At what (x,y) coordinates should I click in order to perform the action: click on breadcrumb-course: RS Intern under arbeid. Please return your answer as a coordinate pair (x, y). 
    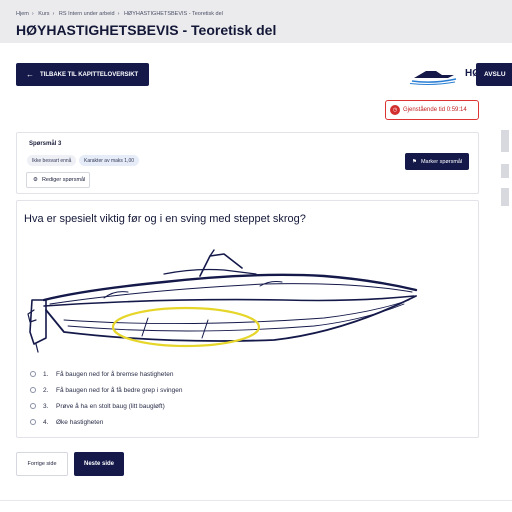
    Looking at the image, I should click on (87, 14).